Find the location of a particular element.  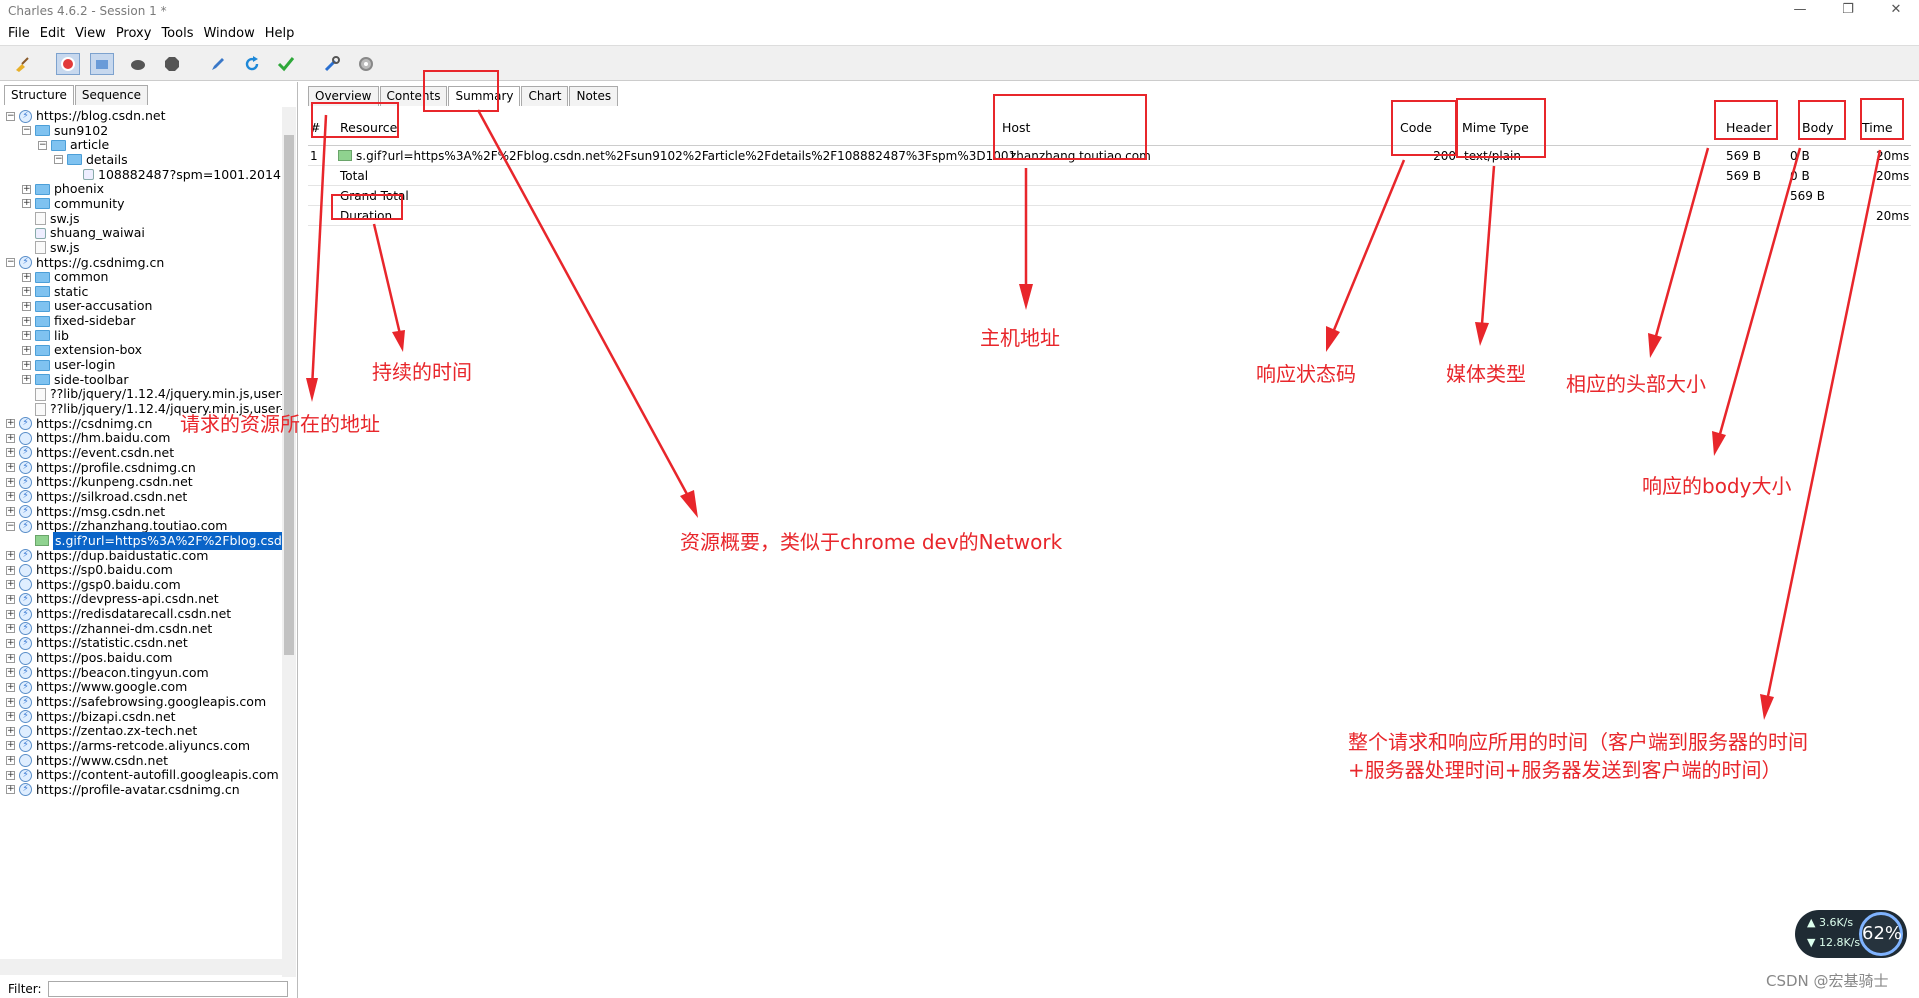

annotation-duration: 持续的时间 is located at coordinates (422, 372).